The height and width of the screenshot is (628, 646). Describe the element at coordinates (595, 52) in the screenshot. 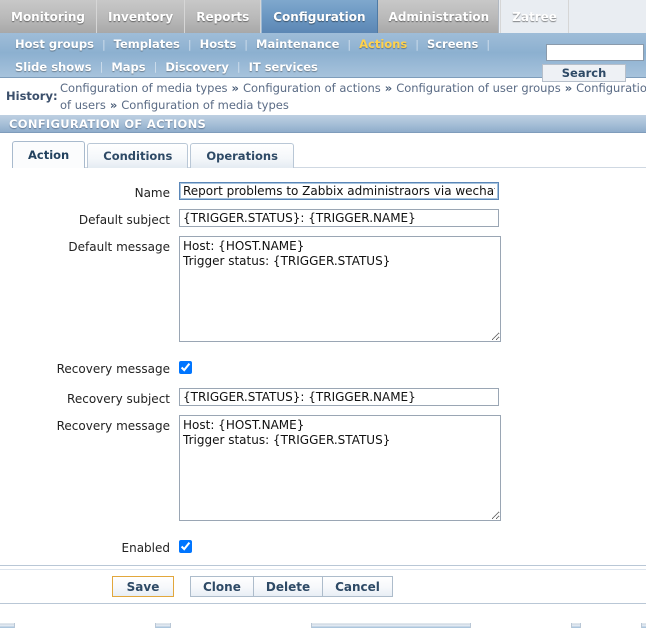

I see `search-input` at that location.